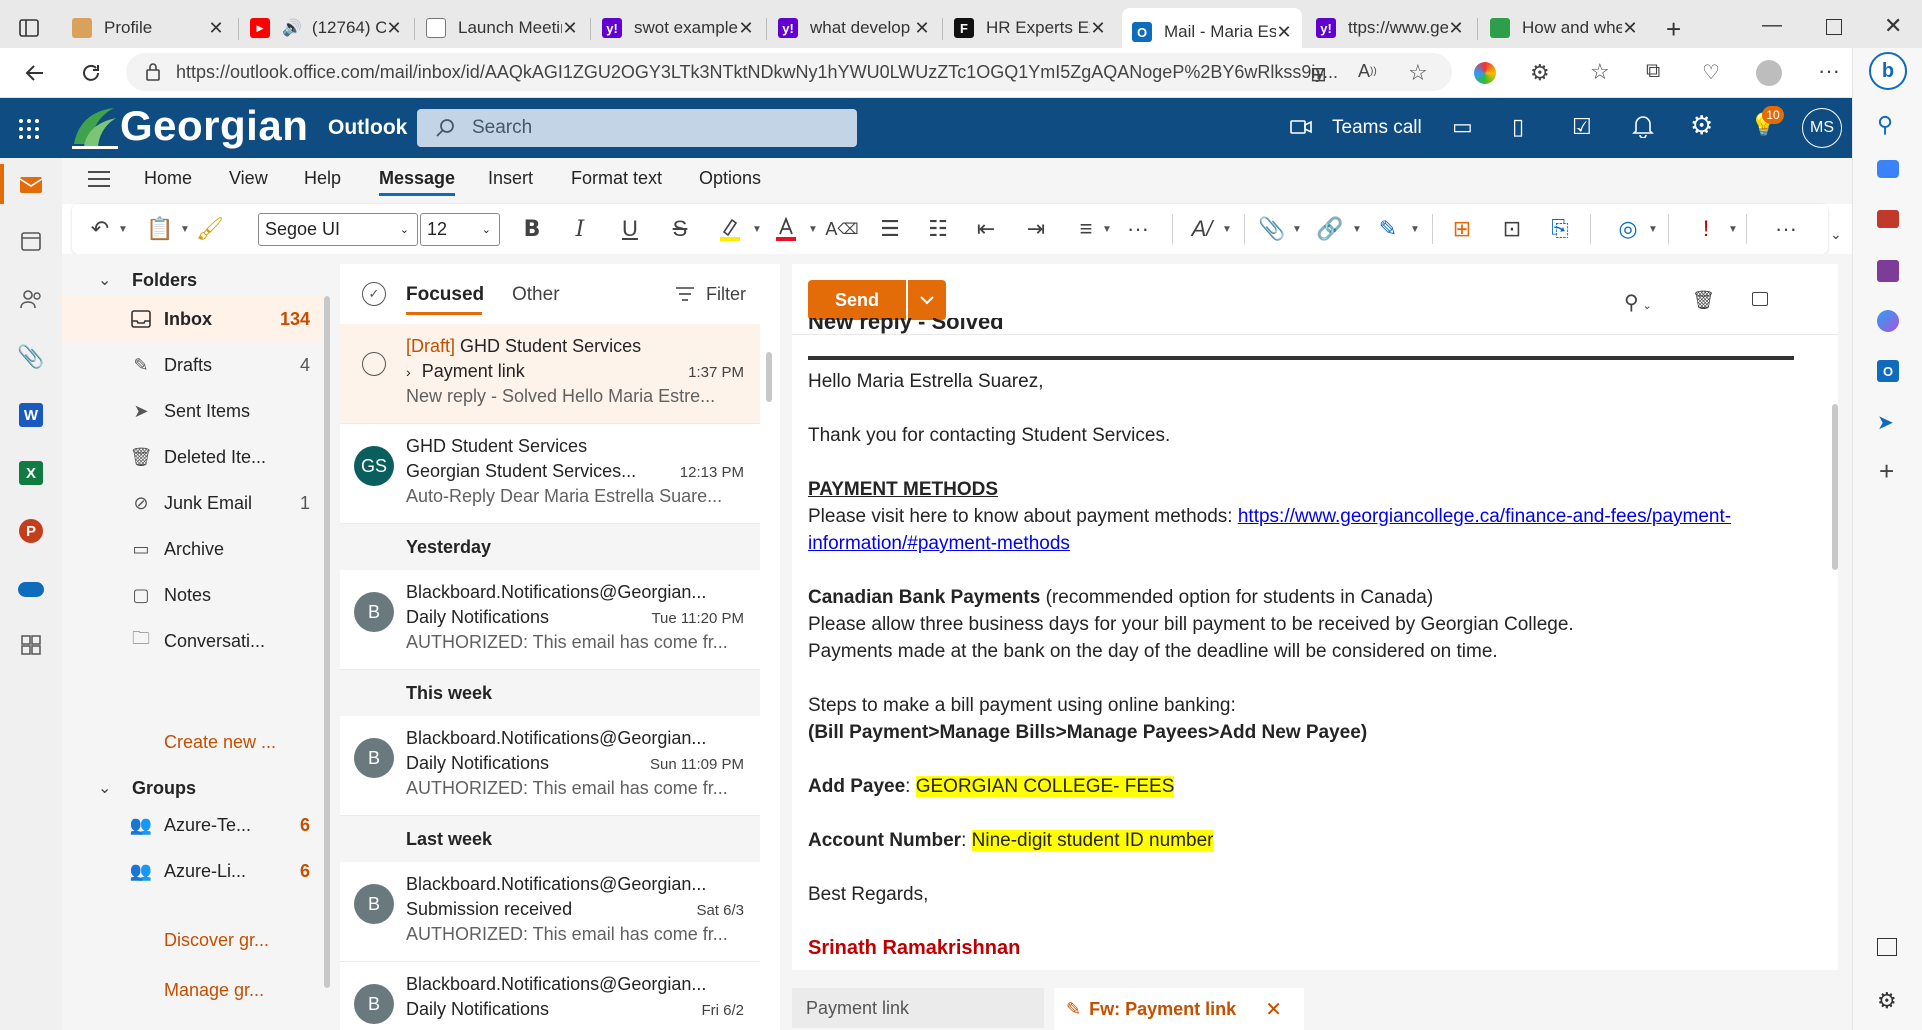 This screenshot has height=1030, width=1922. Describe the element at coordinates (192, 411) in the screenshot. I see `folder-sent-items: ➤ Sent Items` at that location.